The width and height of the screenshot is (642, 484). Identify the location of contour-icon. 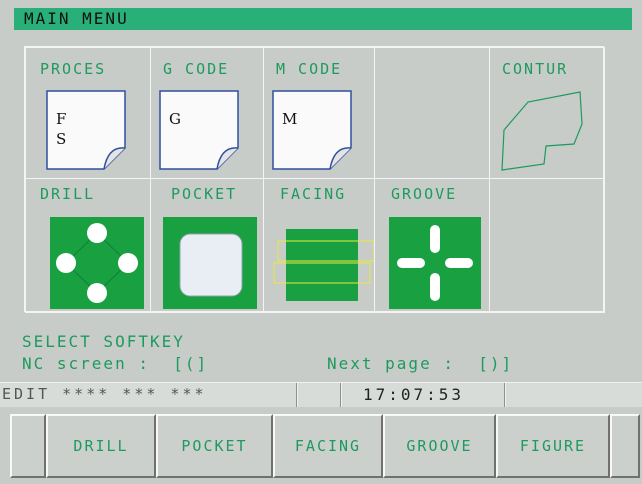
(542, 131).